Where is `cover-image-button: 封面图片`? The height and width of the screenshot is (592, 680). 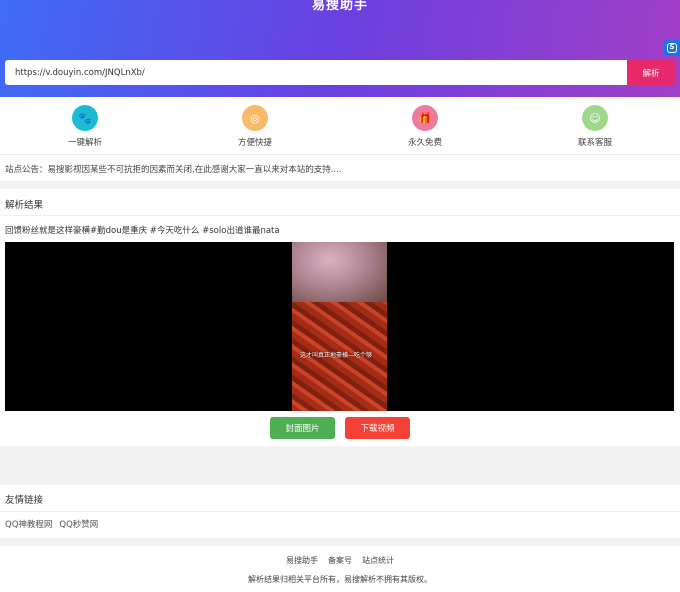 cover-image-button: 封面图片 is located at coordinates (302, 428).